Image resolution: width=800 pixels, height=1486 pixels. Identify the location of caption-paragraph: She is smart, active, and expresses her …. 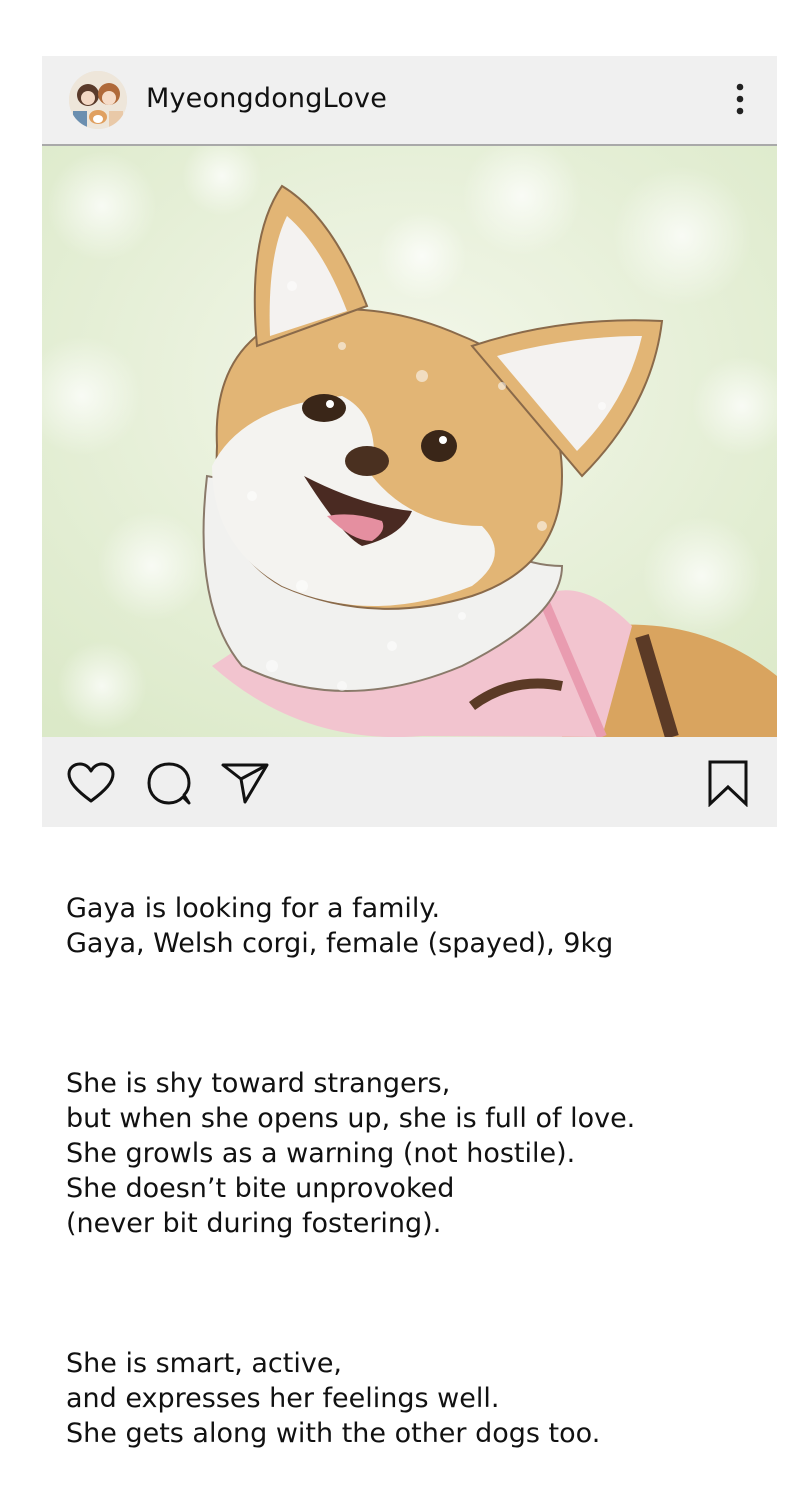
(333, 1398).